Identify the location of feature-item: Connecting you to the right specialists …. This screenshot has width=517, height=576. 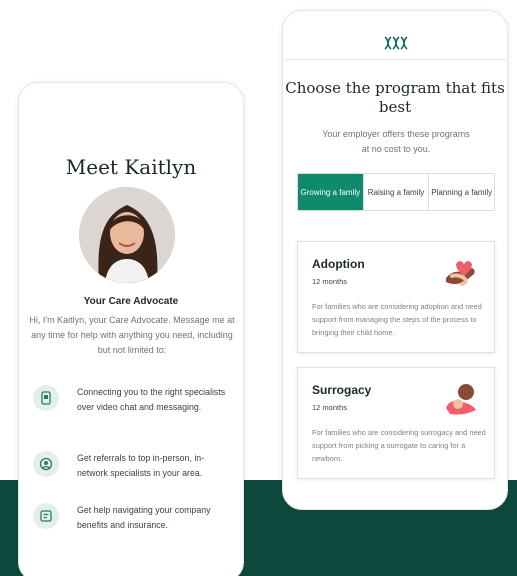
(133, 400).